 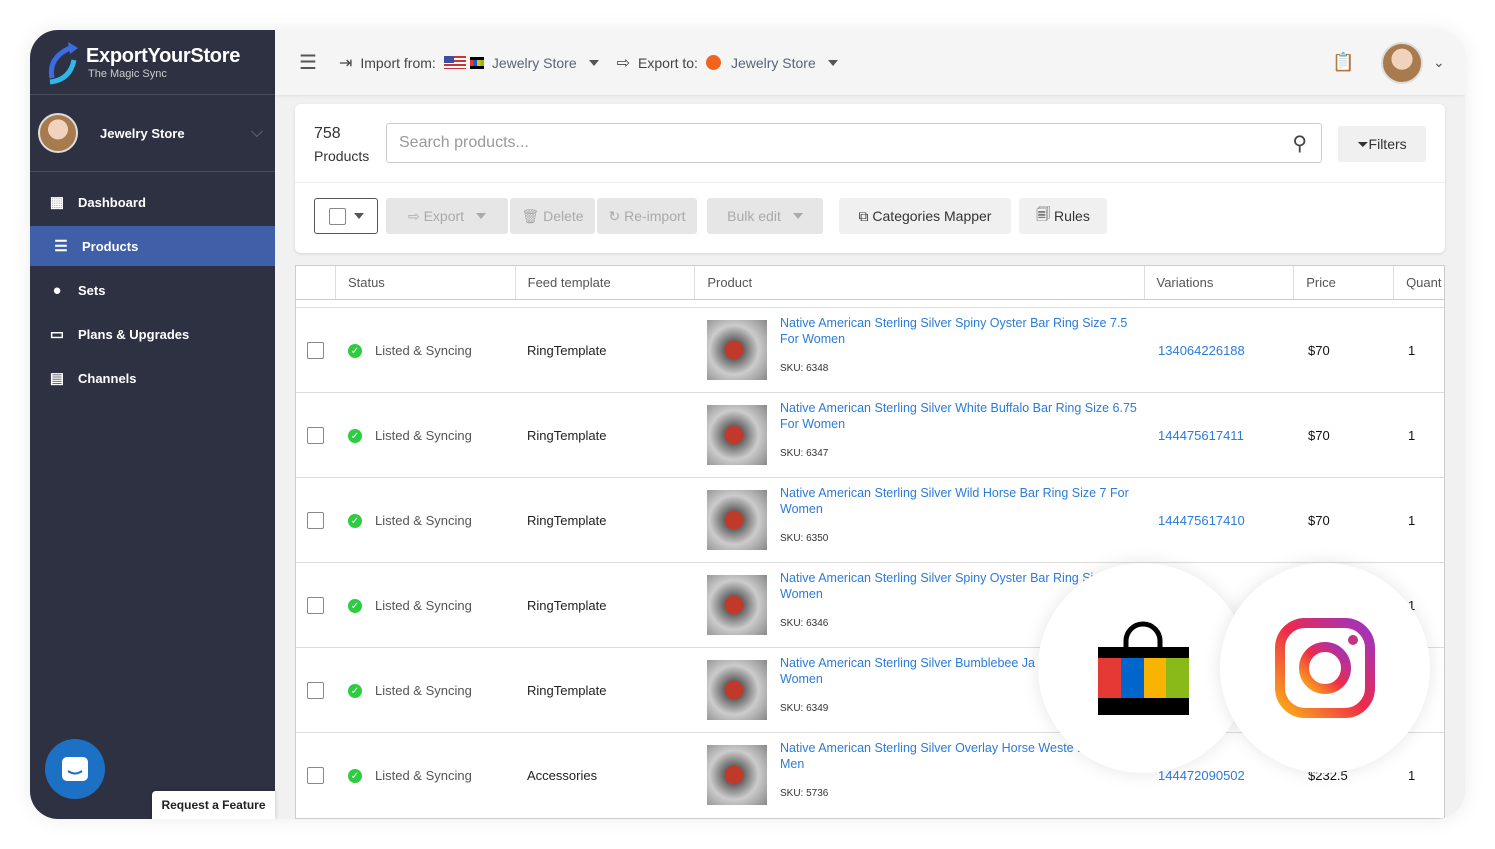 What do you see at coordinates (804, 708) in the screenshot?
I see `product-sku: SKU: 6349` at bounding box center [804, 708].